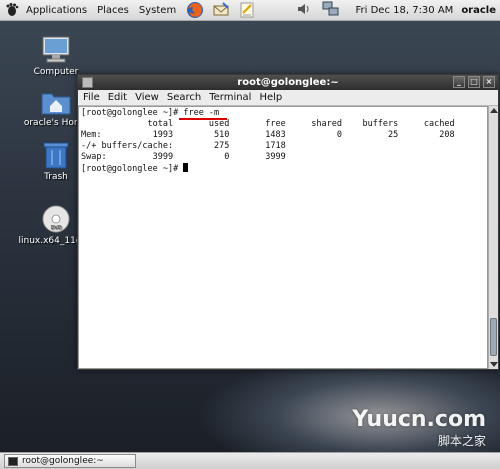  Describe the element at coordinates (56, 177) in the screenshot. I see `desktop-icon-label: Trash` at that location.